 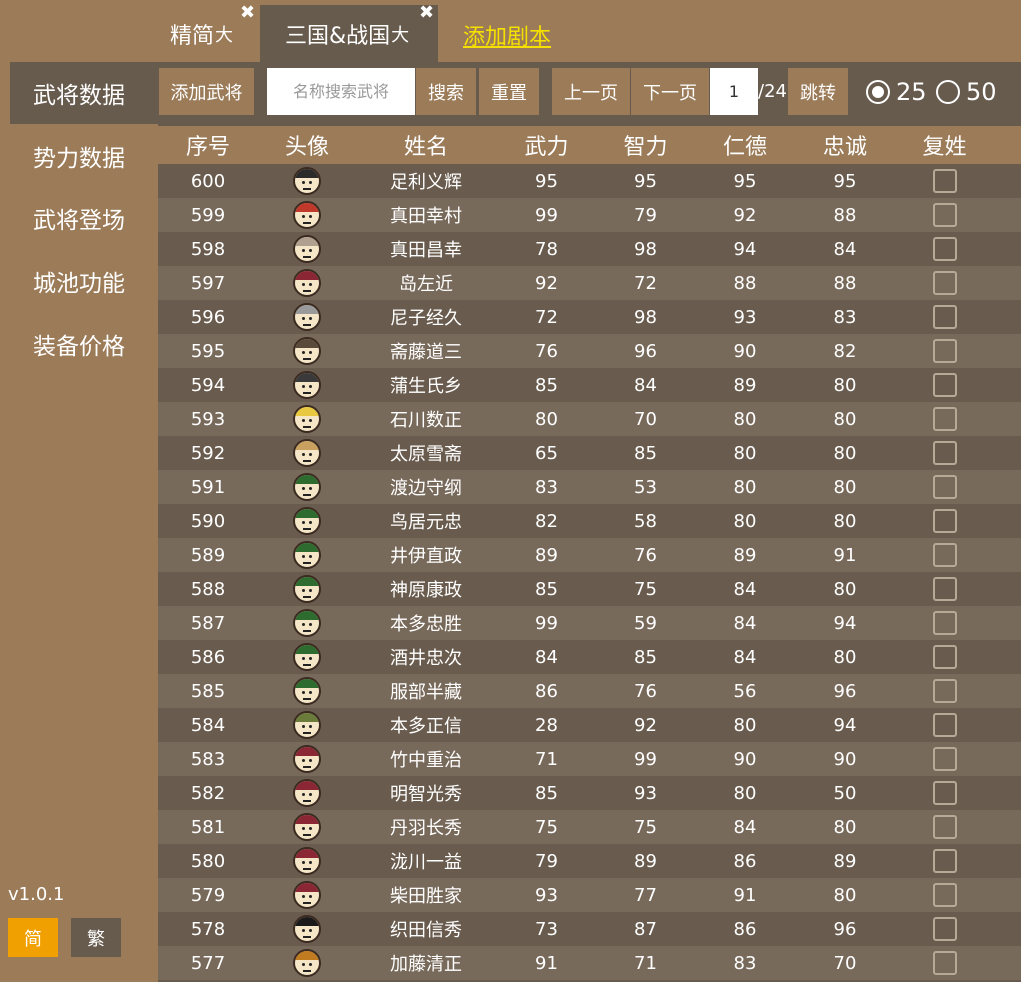 What do you see at coordinates (96, 937) in the screenshot?
I see `traditional-chinese-button: 繁` at bounding box center [96, 937].